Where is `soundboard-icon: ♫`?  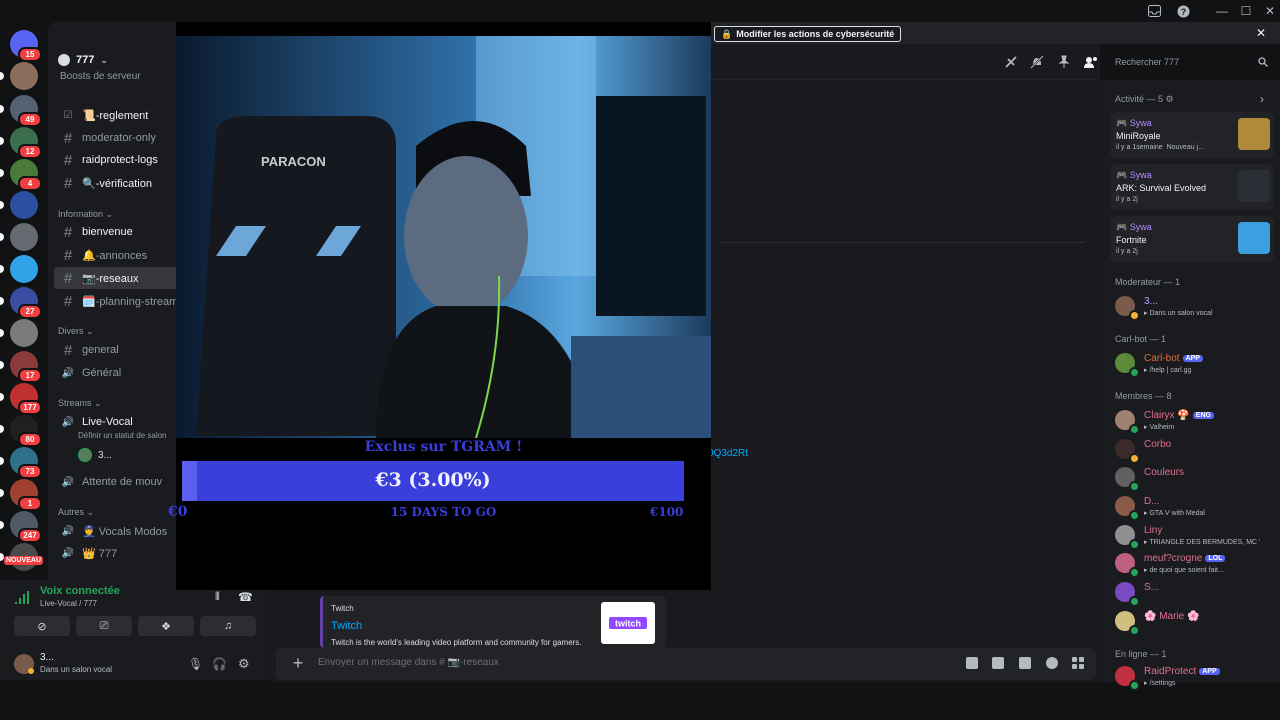 soundboard-icon: ♫ is located at coordinates (228, 626).